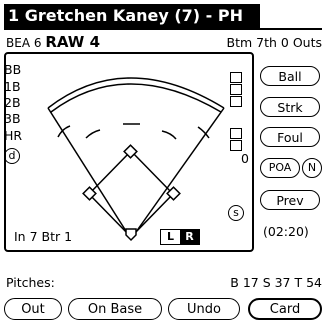 This screenshot has width=326, height=326. Describe the element at coordinates (12, 86) in the screenshot. I see `stat-1b: 1B` at that location.